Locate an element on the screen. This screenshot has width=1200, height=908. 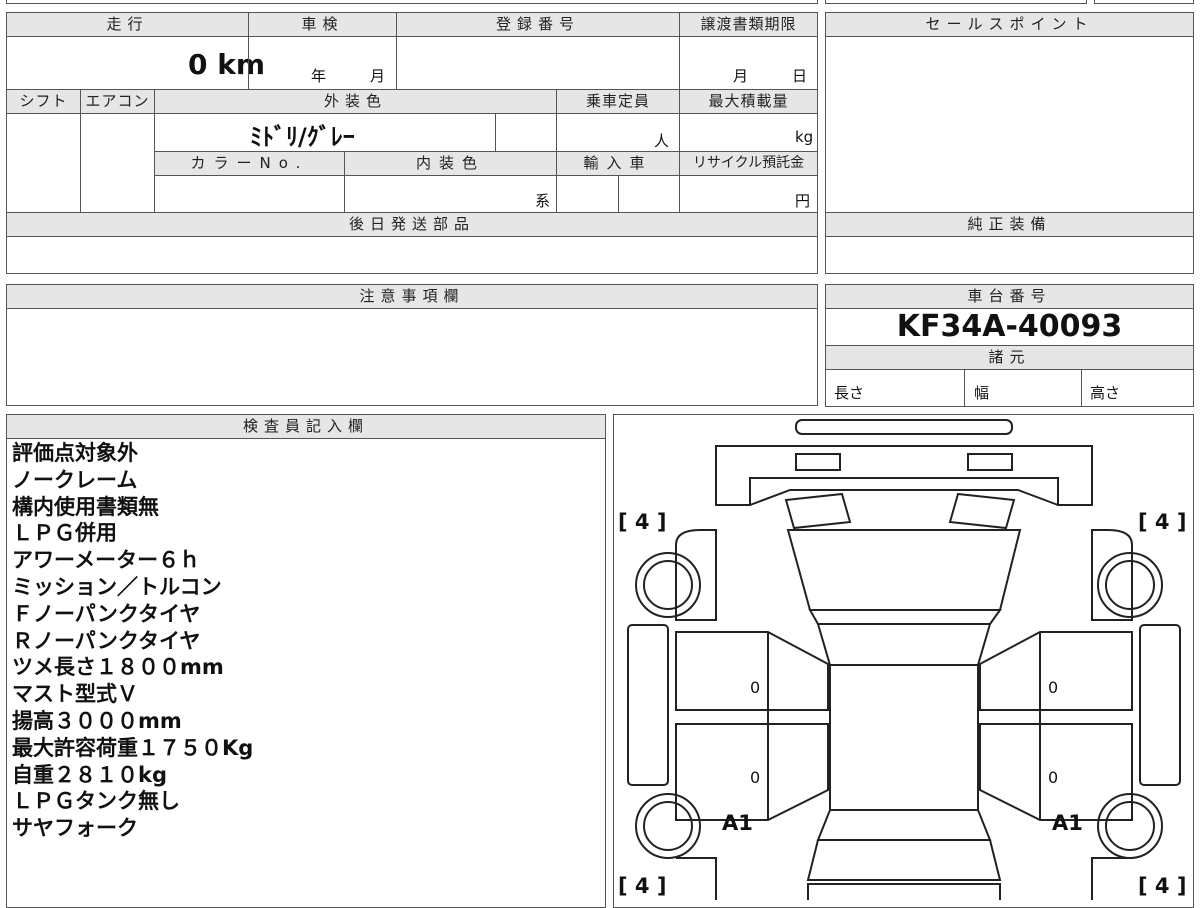
tire-front-right-label: [ 4 ] is located at coordinates (1162, 522).